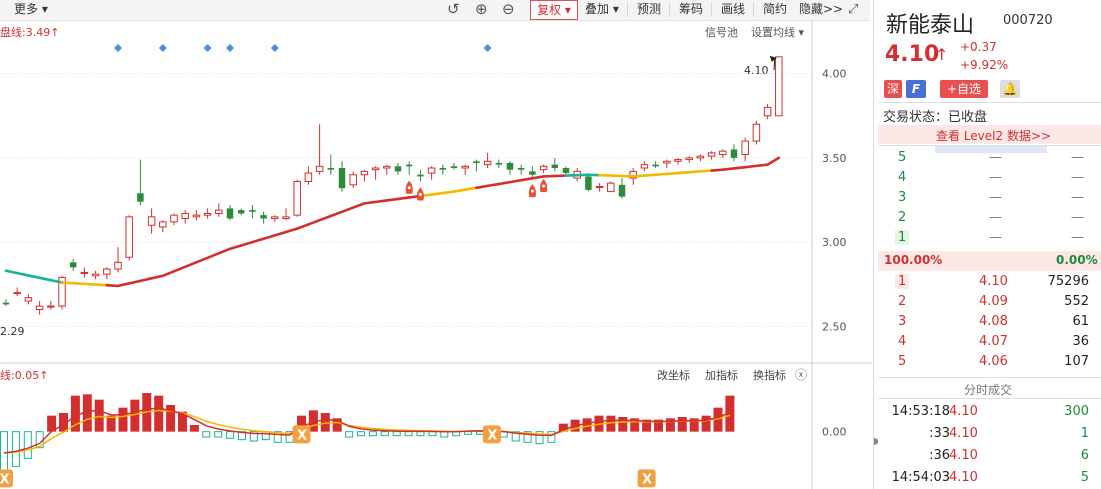 The width and height of the screenshot is (1101, 489). Describe the element at coordinates (993, 361) in the screenshot. I see `buy-price: 4.06` at that location.